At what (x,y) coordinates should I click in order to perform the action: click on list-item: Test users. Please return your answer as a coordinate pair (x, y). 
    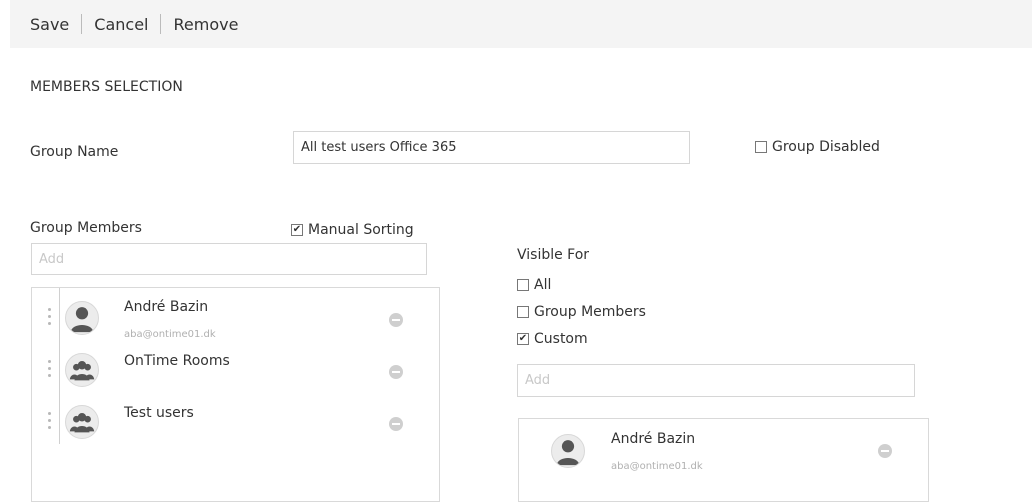
    Looking at the image, I should click on (235, 427).